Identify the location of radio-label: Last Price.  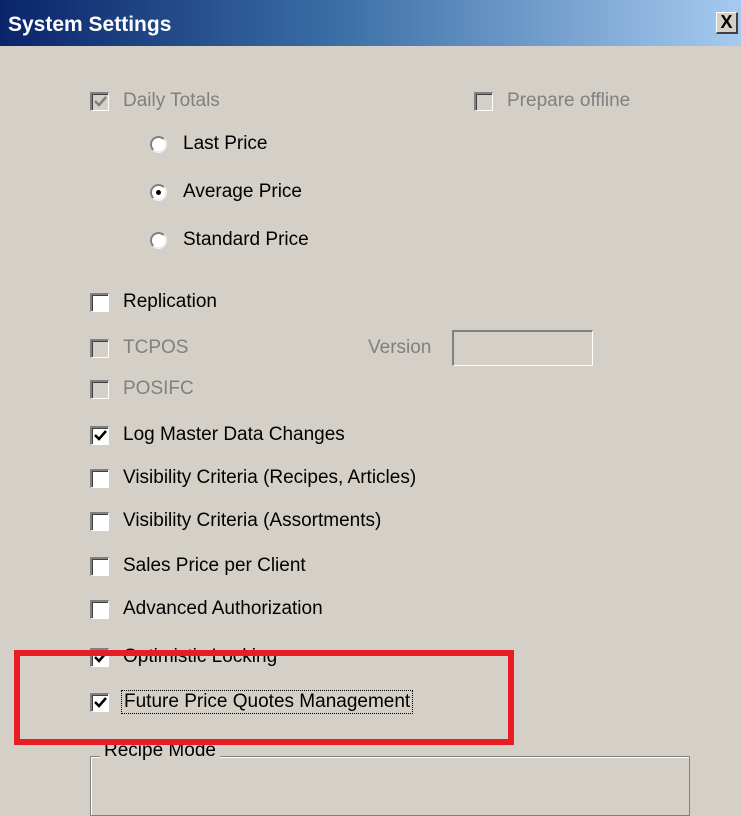
(225, 143).